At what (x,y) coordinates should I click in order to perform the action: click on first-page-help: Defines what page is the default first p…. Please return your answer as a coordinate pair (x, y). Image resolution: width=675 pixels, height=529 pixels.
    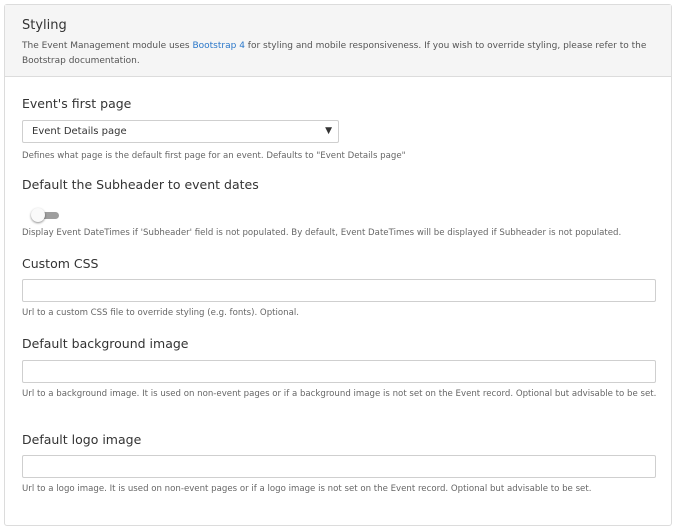
    Looking at the image, I should click on (214, 156).